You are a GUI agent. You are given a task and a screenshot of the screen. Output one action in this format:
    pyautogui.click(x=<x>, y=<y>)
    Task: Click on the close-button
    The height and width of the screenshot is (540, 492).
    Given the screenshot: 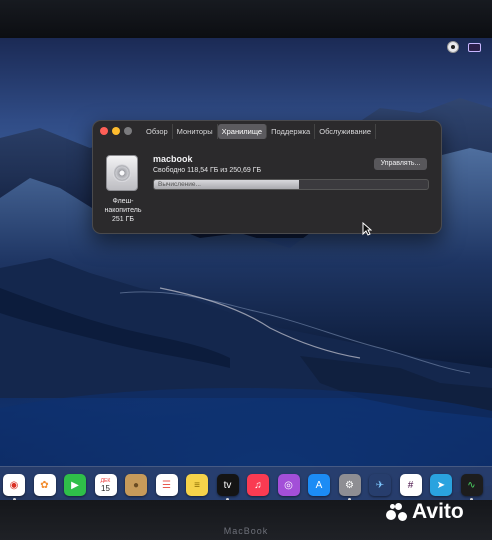 What is the action you would take?
    pyautogui.click(x=104, y=131)
    